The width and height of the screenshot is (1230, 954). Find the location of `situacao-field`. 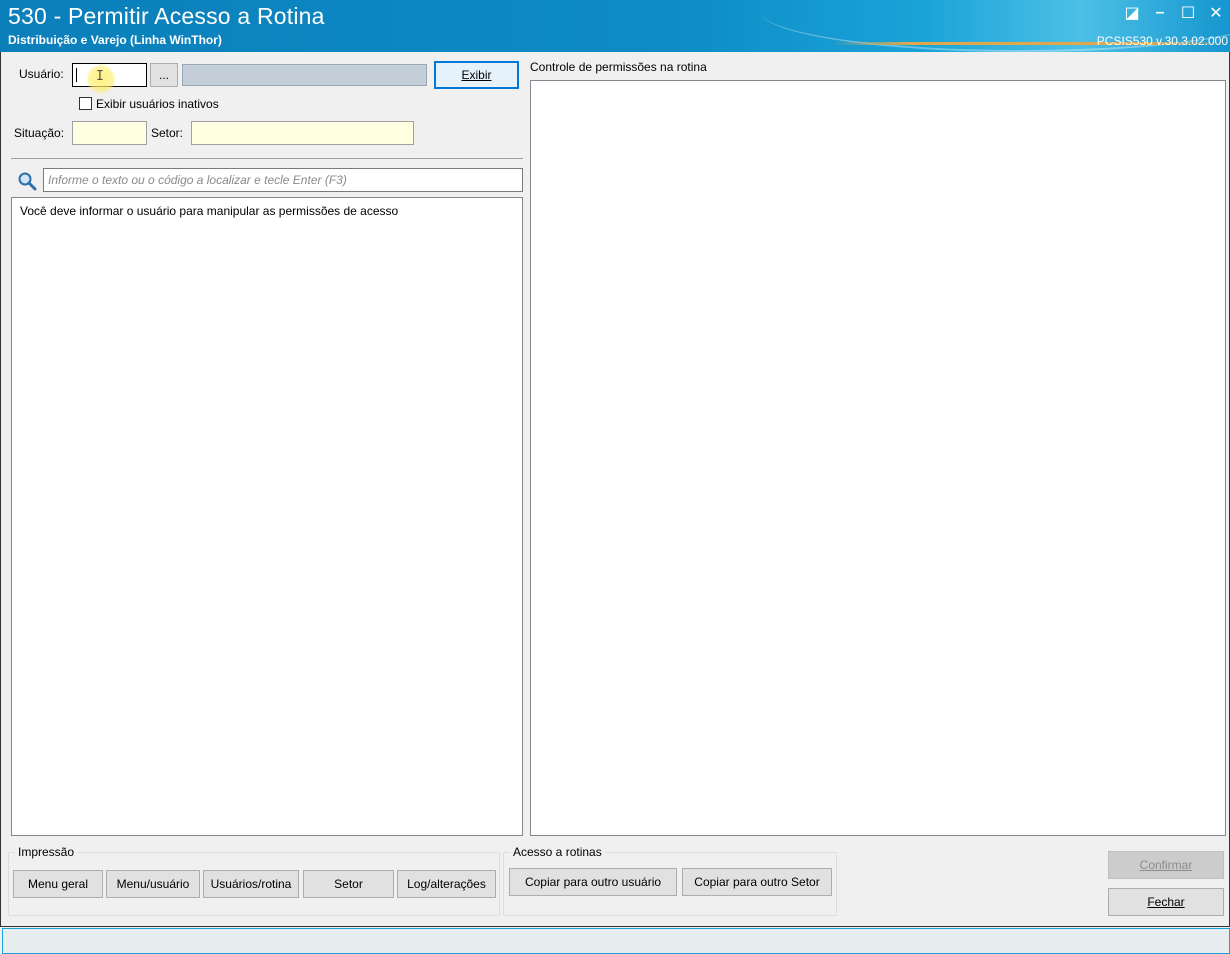

situacao-field is located at coordinates (109, 133).